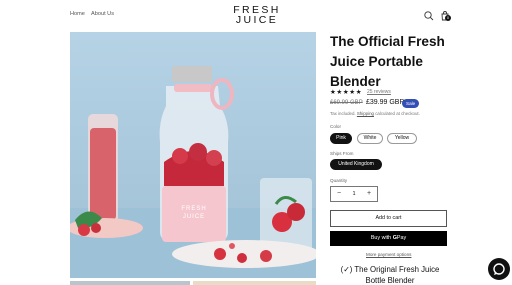 The height and width of the screenshot is (285, 512). Describe the element at coordinates (356, 164) in the screenshot. I see `ships-from-option-uk: United Kingdom` at that location.